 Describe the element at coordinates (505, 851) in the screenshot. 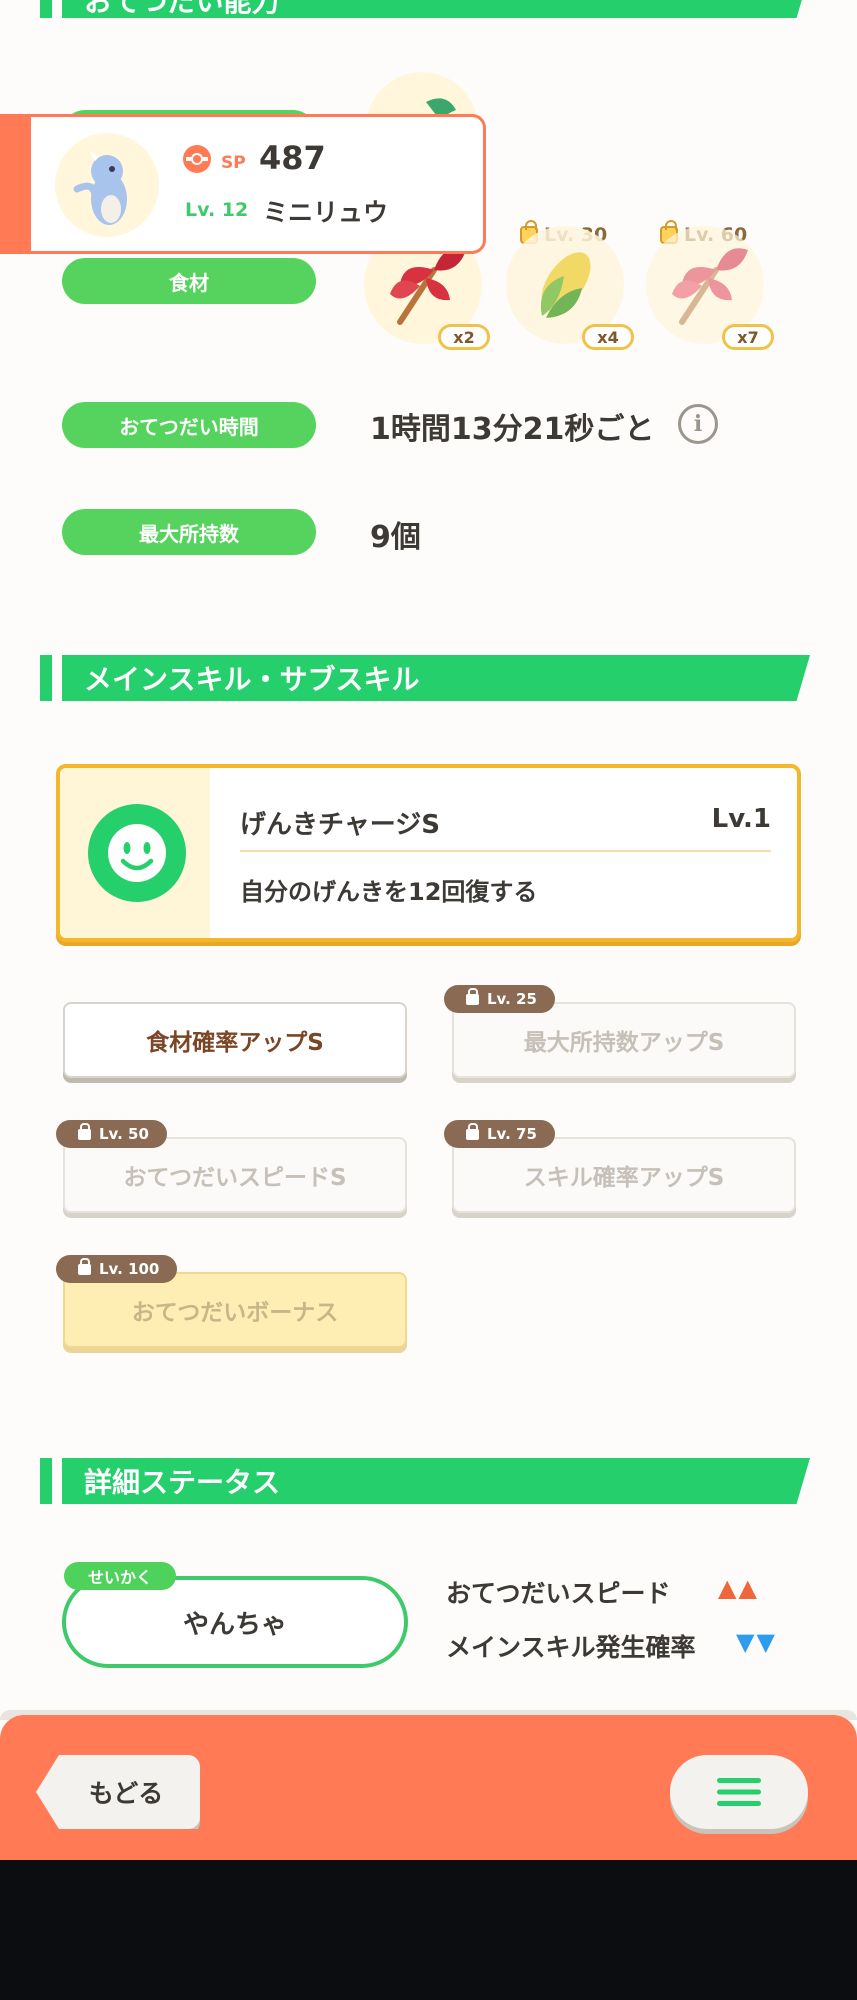

I see `divider` at that location.